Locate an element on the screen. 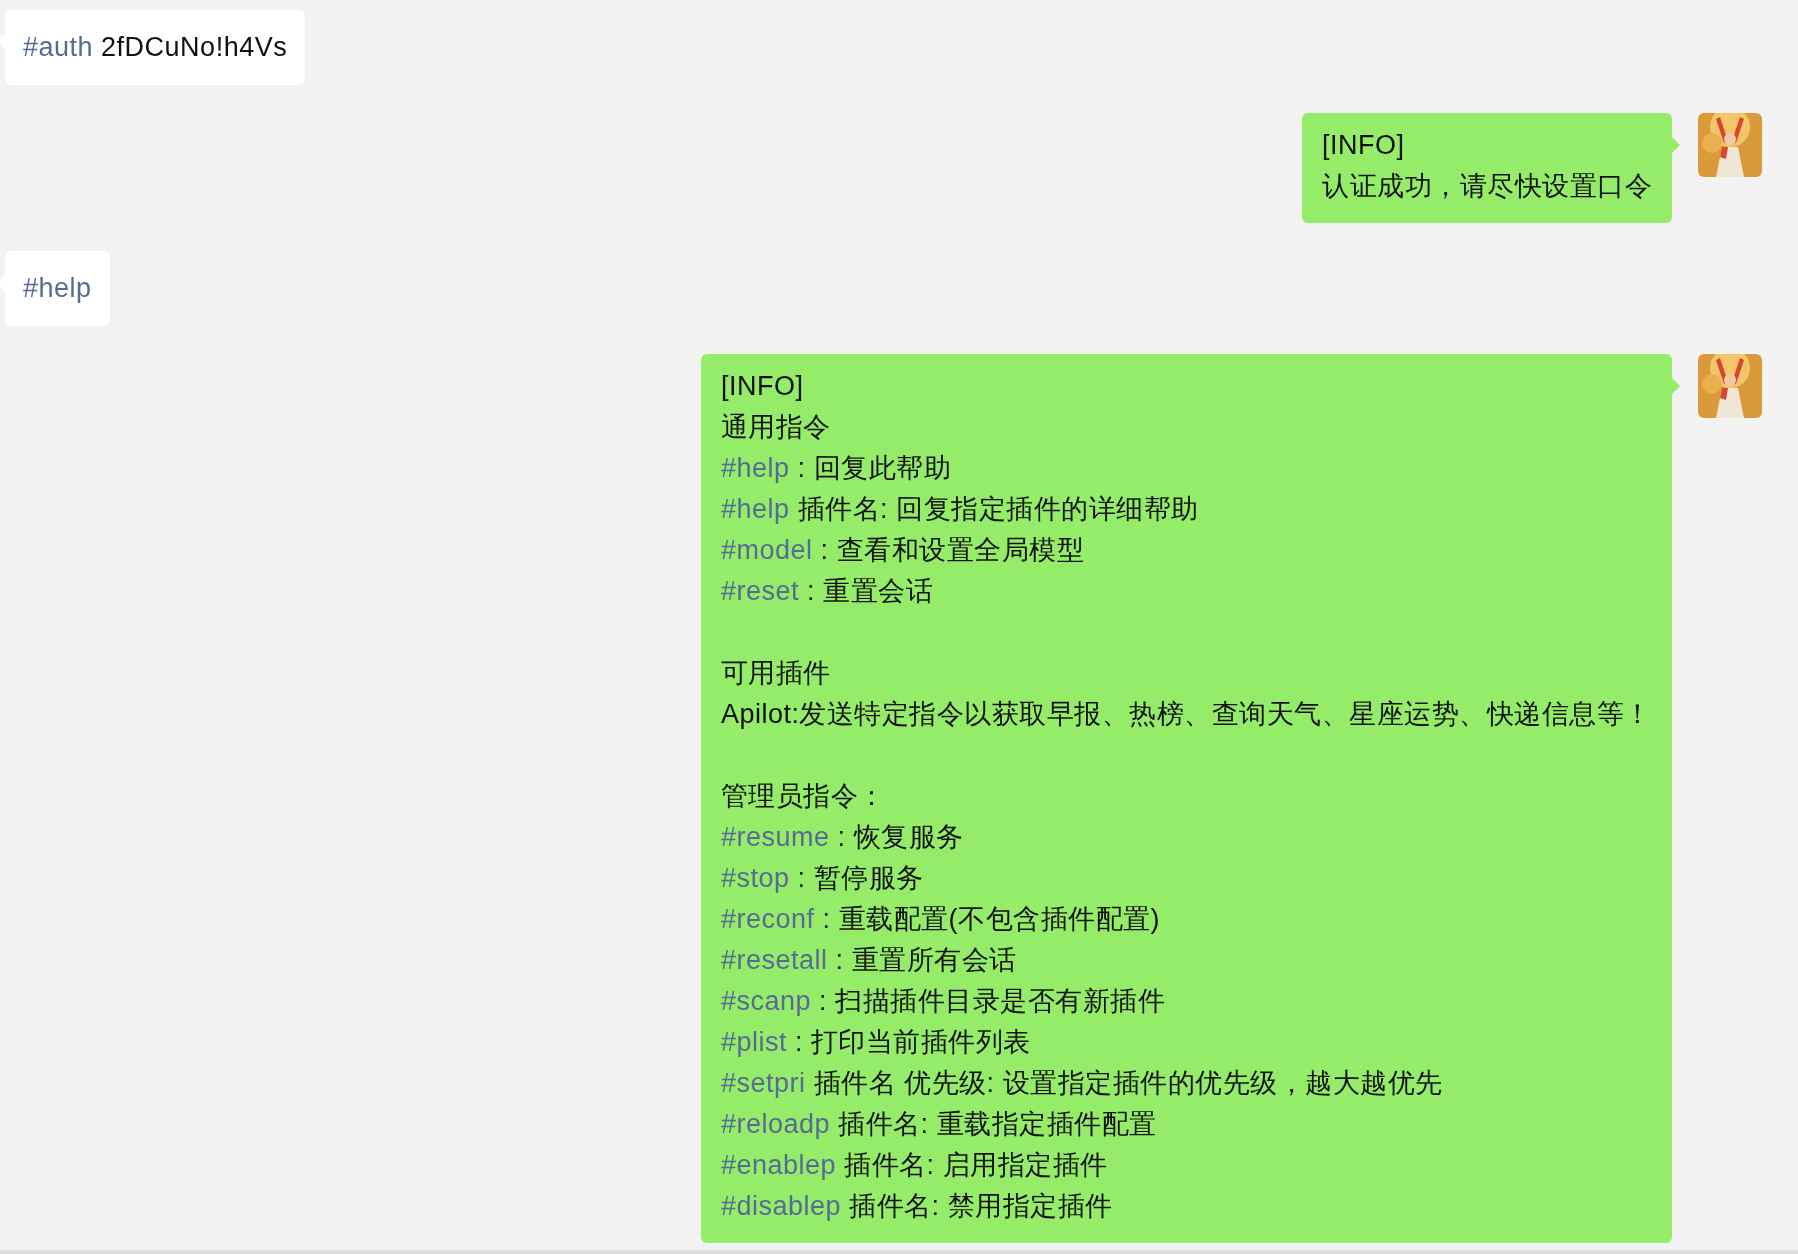 The height and width of the screenshot is (1254, 1798). command-link: #stop is located at coordinates (755, 878).